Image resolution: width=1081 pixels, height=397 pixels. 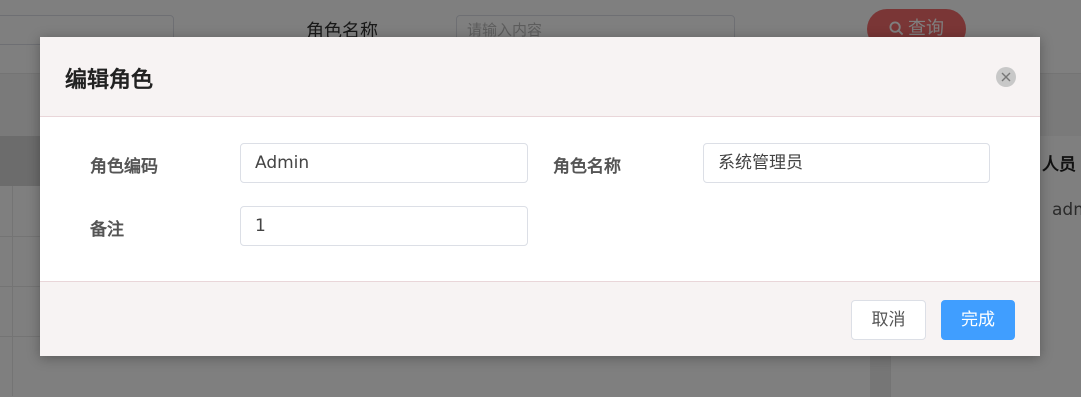 What do you see at coordinates (888, 320) in the screenshot?
I see `cancel-button: 取消` at bounding box center [888, 320].